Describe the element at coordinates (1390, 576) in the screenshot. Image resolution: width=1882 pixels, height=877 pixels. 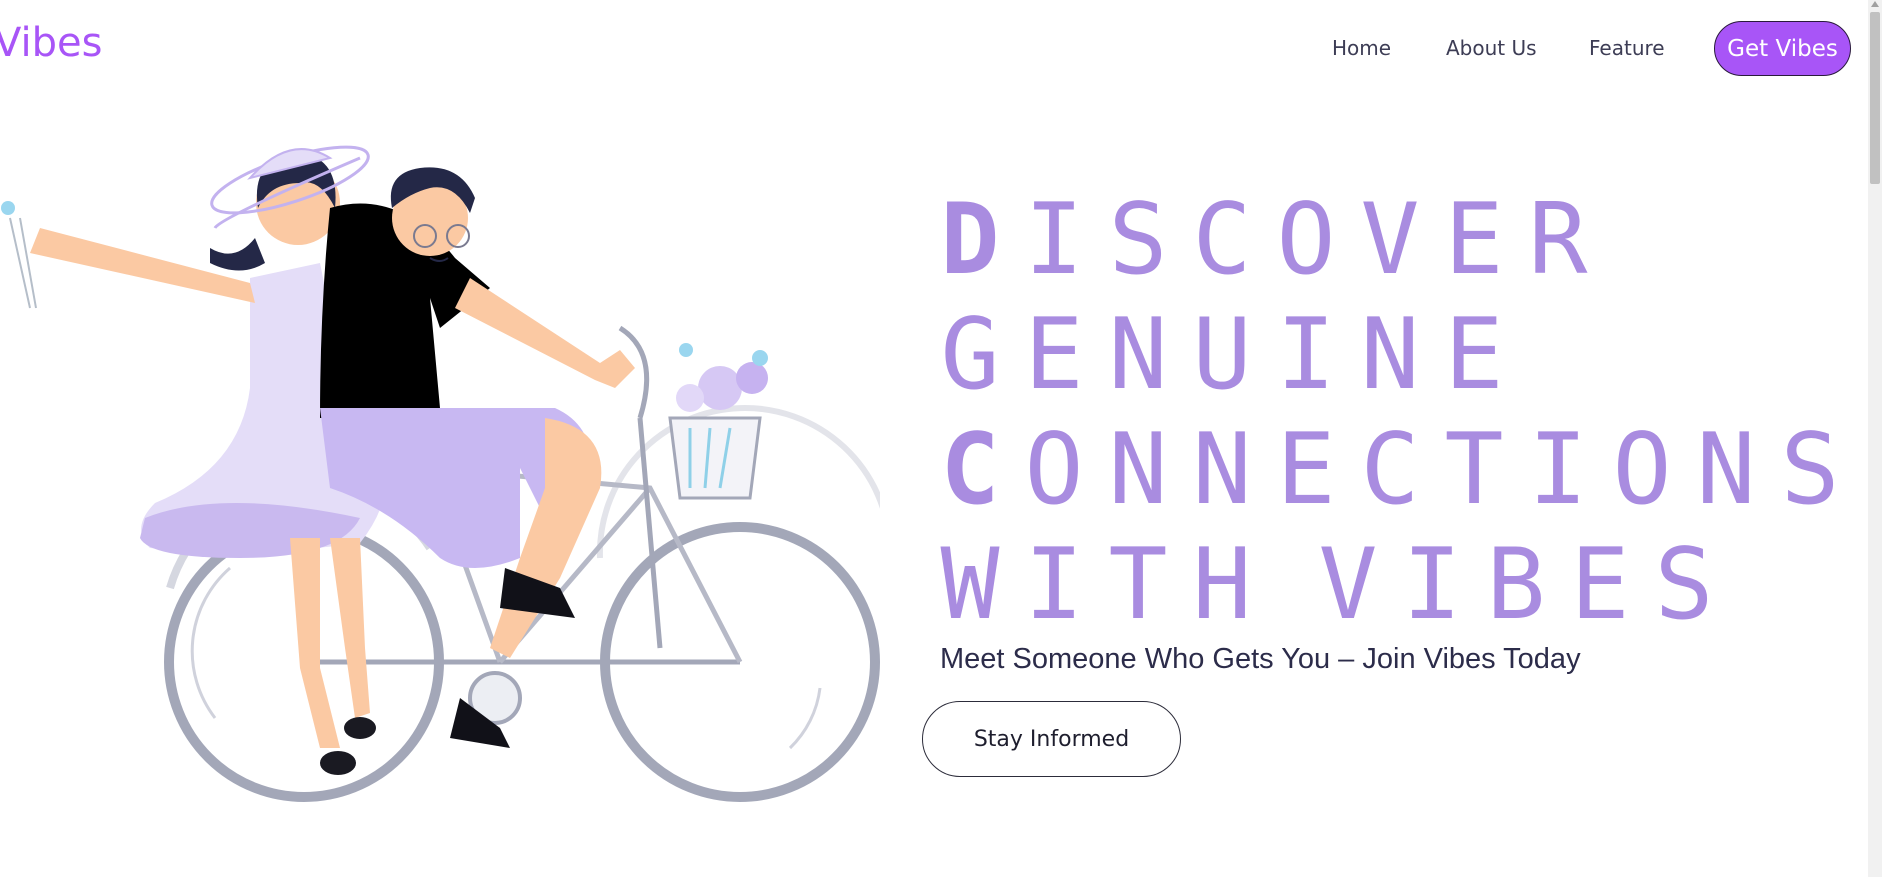
I see `headline-line-4: W I T H V I B E S` at that location.